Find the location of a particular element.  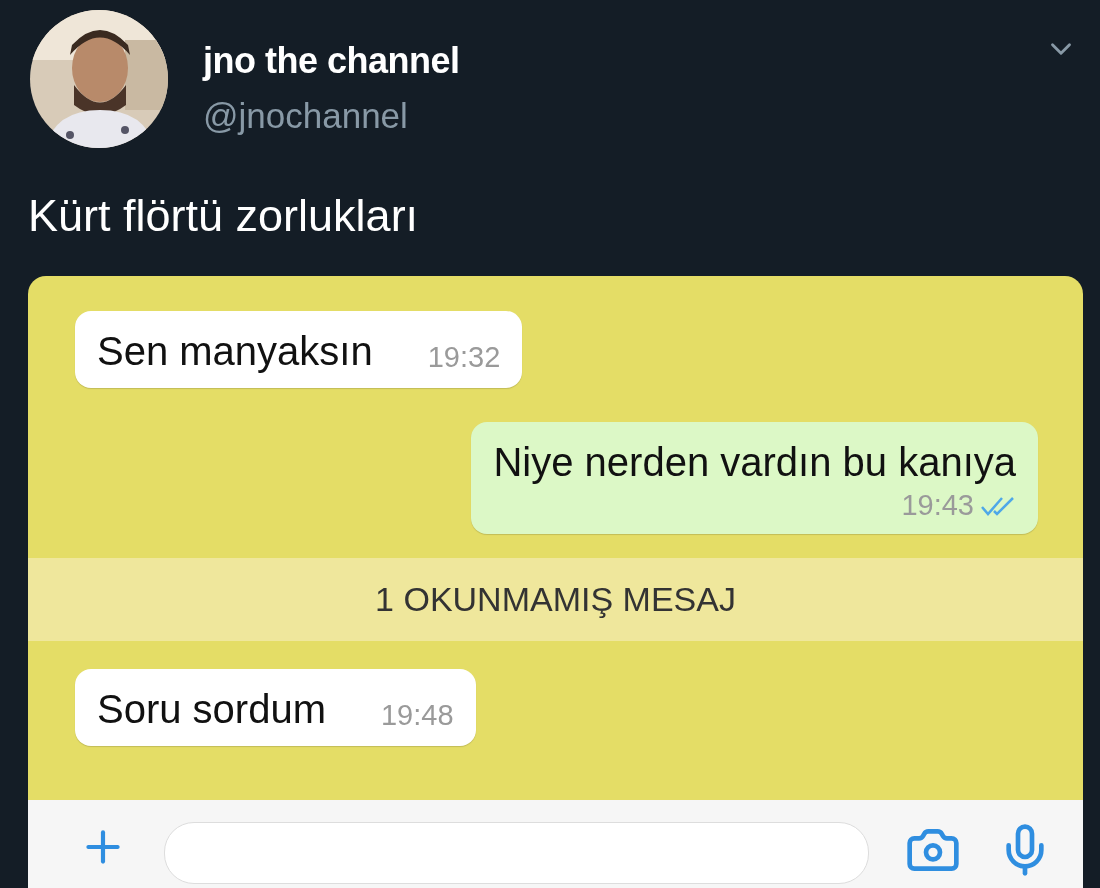

message-time: 19:48 is located at coordinates (417, 715).